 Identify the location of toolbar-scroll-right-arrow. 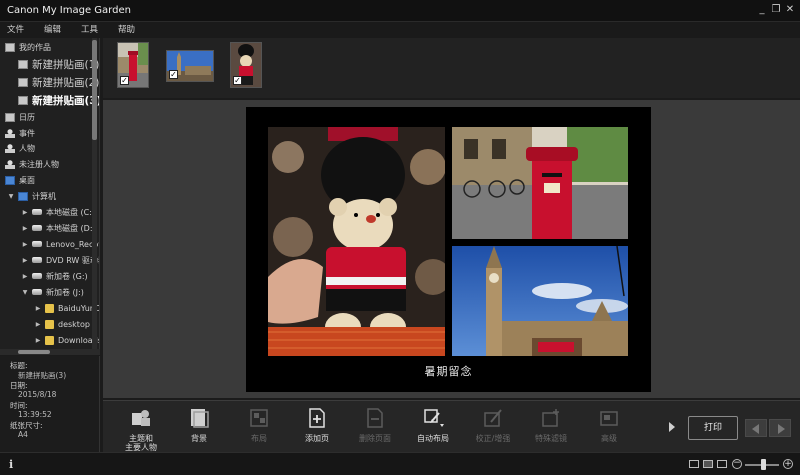
(672, 427).